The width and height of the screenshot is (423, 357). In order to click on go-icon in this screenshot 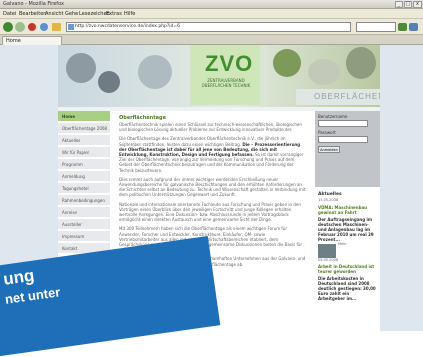, I will do `click(402, 27)`.